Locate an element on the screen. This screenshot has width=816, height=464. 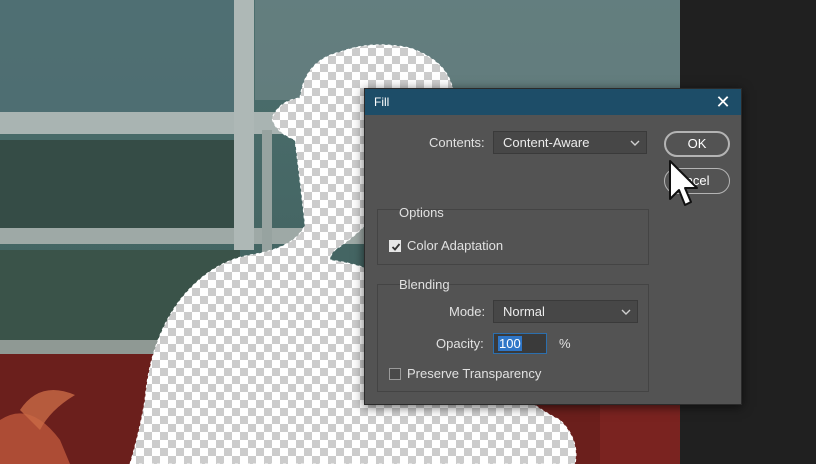
options-group-title: Options is located at coordinates (421, 212).